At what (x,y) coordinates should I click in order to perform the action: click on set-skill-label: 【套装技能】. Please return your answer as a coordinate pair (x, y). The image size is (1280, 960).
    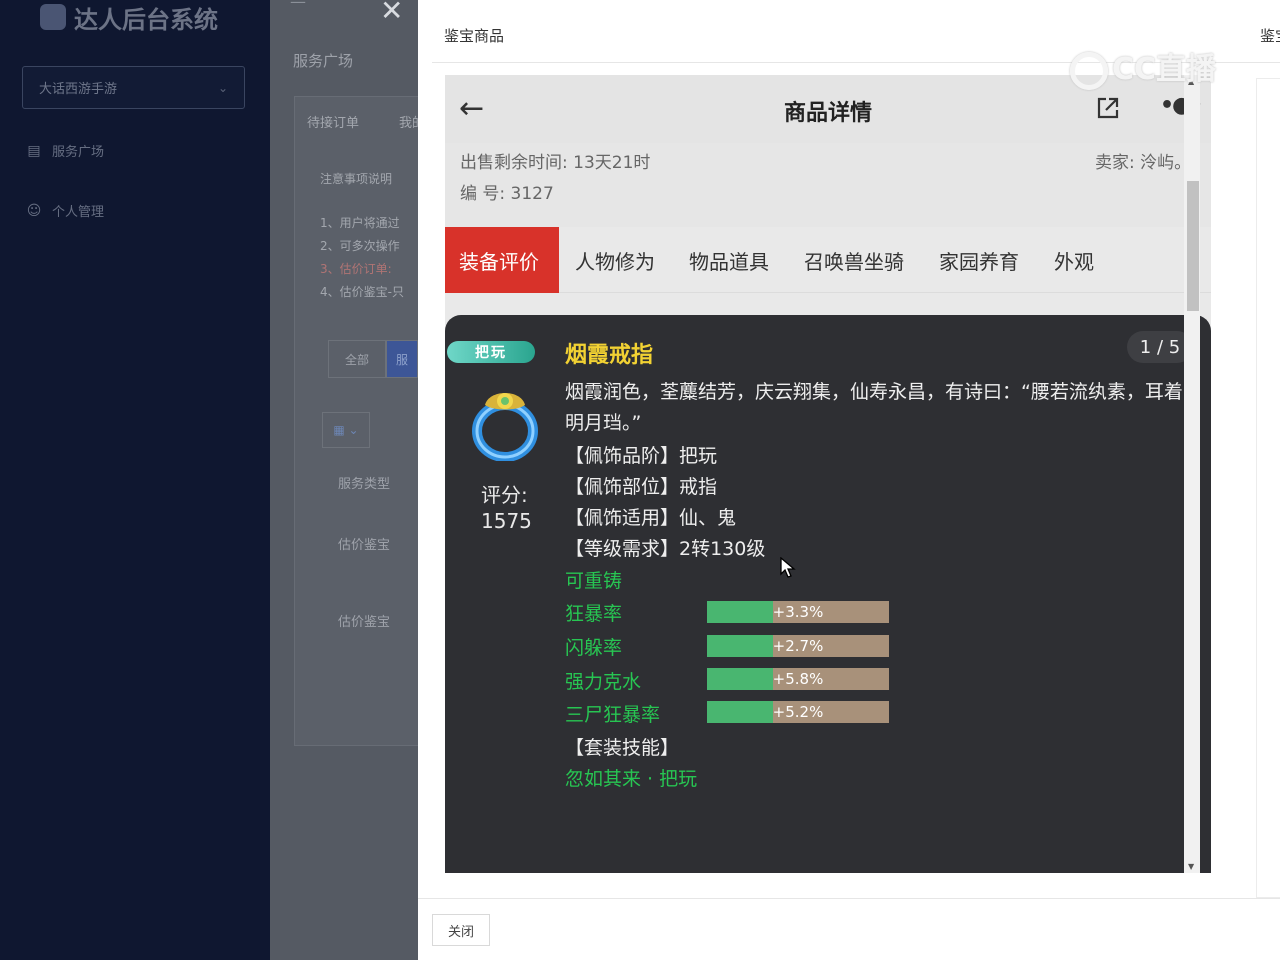
    Looking at the image, I should click on (622, 748).